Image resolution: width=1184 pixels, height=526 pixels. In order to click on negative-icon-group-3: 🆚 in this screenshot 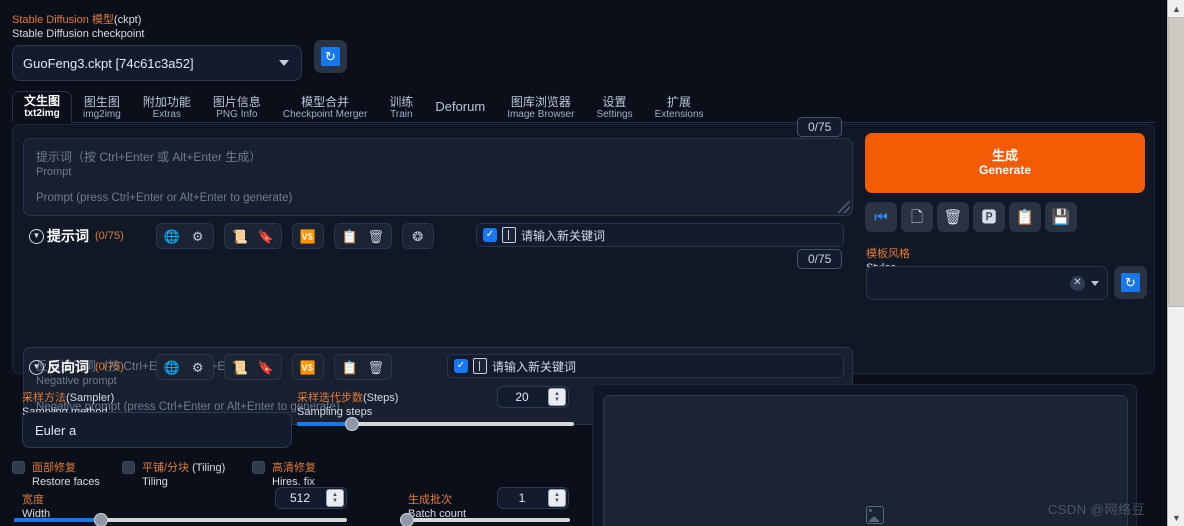, I will do `click(307, 367)`.